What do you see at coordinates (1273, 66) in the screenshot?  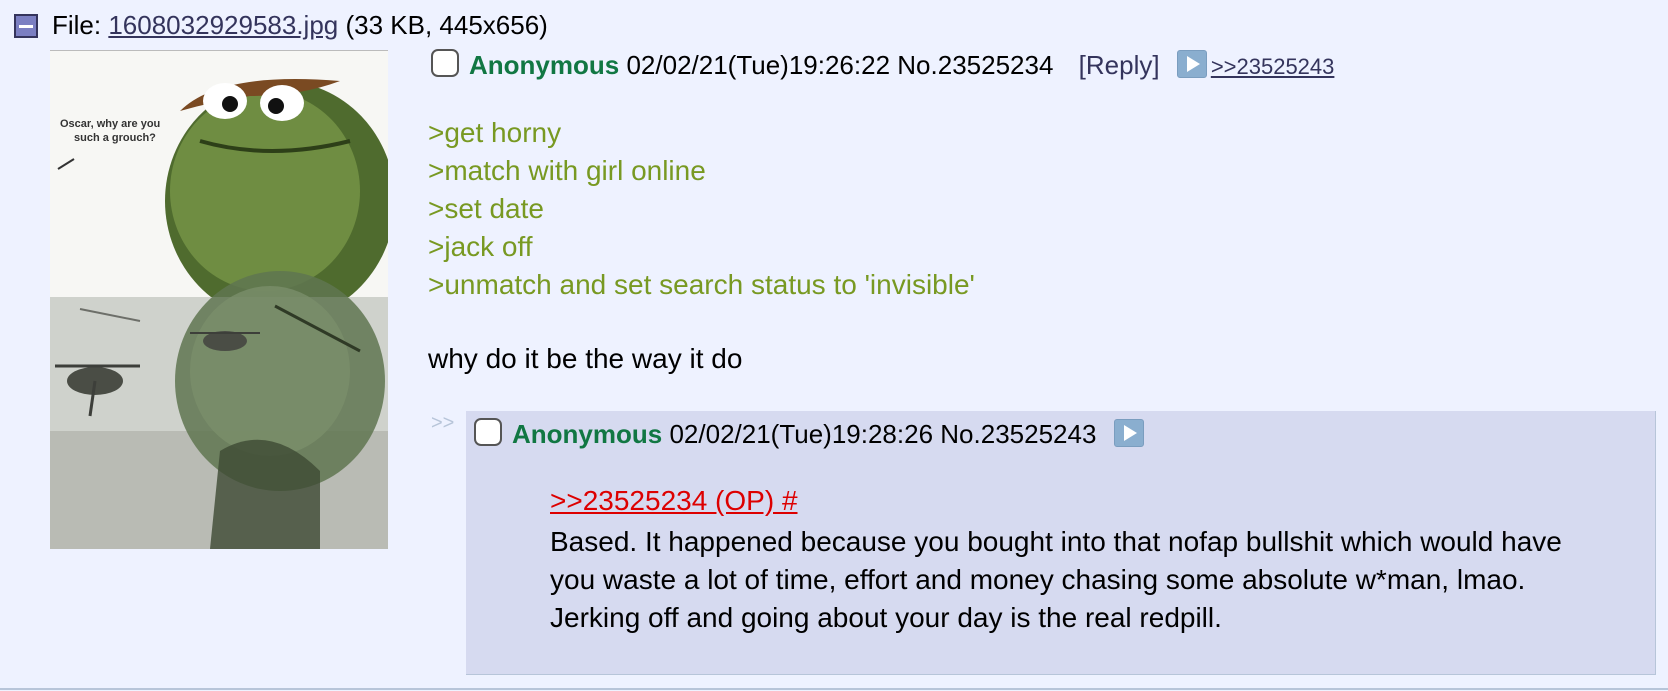 I see `op-backlink: >>23525243` at bounding box center [1273, 66].